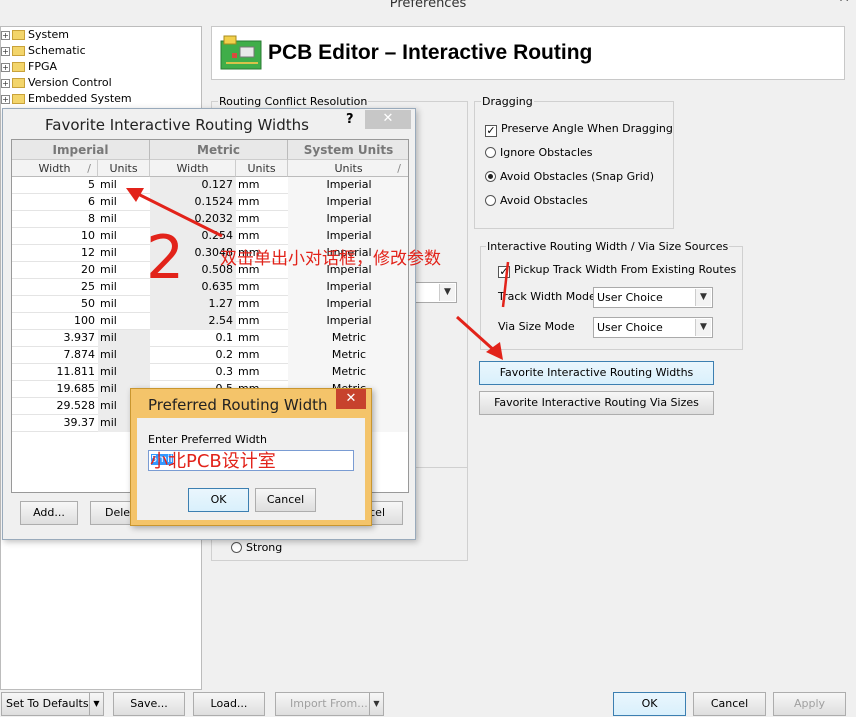 Image resolution: width=856 pixels, height=717 pixels. Describe the element at coordinates (213, 461) in the screenshot. I see `watermark-text: 小北PCB设计室` at that location.